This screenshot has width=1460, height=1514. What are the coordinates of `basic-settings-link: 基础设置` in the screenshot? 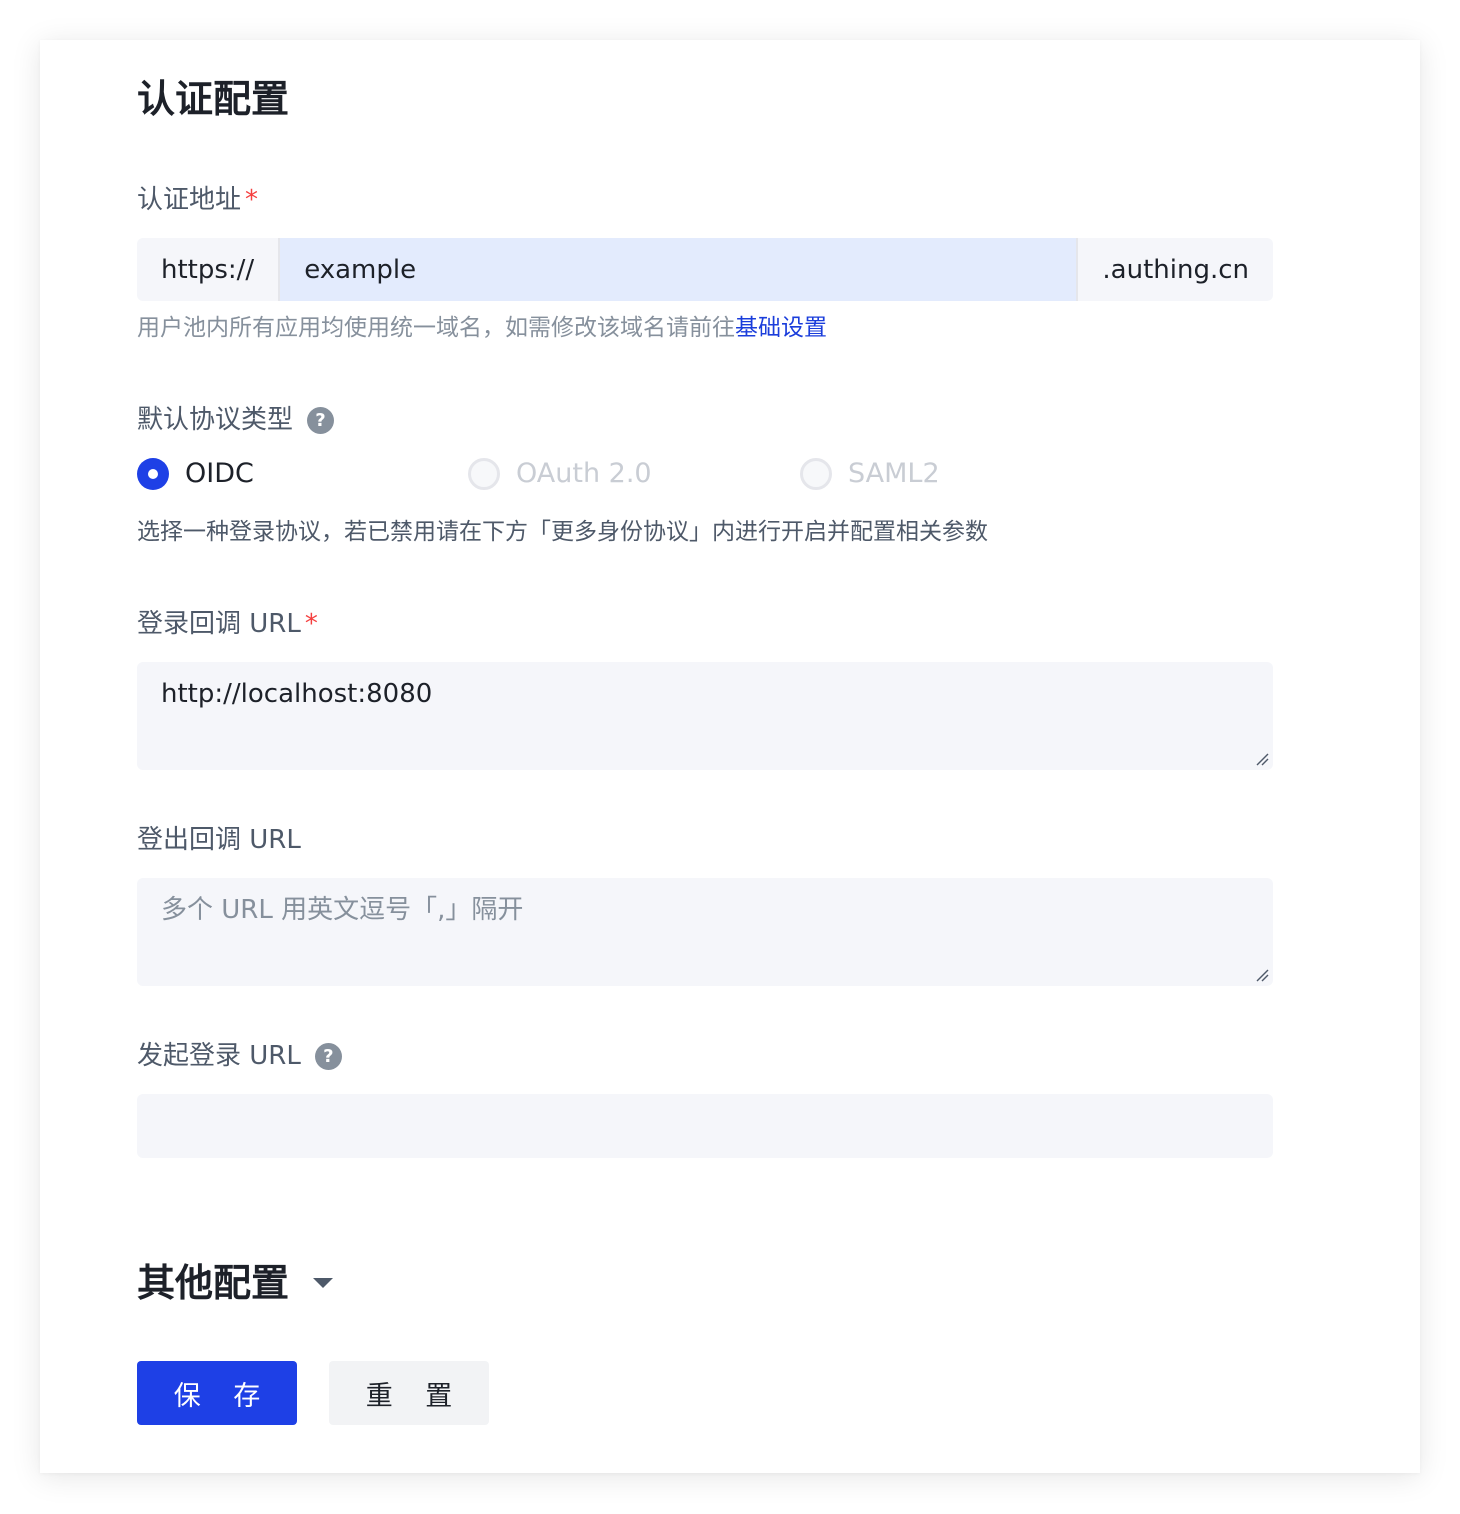 It's located at (781, 328).